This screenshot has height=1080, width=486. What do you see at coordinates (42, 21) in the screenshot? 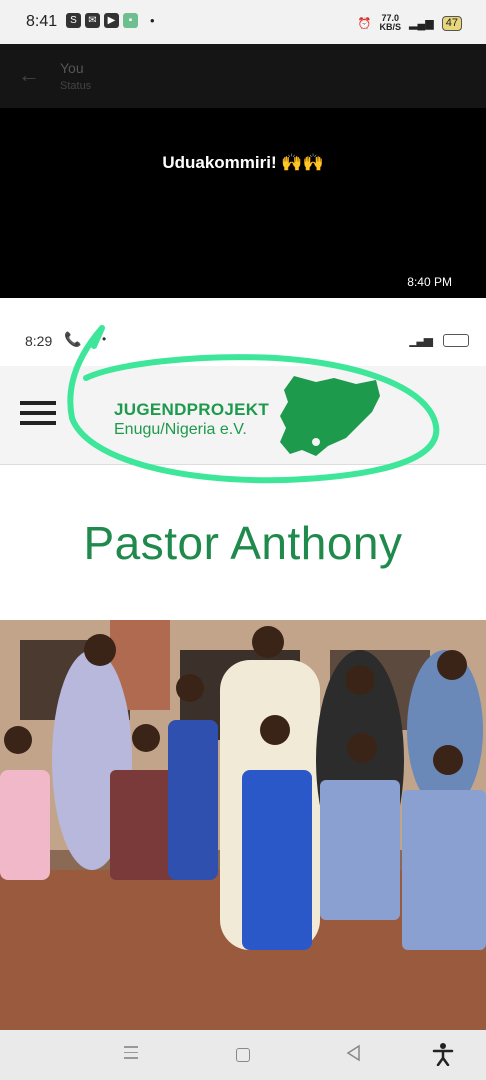
I see `clock: 8:41` at bounding box center [42, 21].